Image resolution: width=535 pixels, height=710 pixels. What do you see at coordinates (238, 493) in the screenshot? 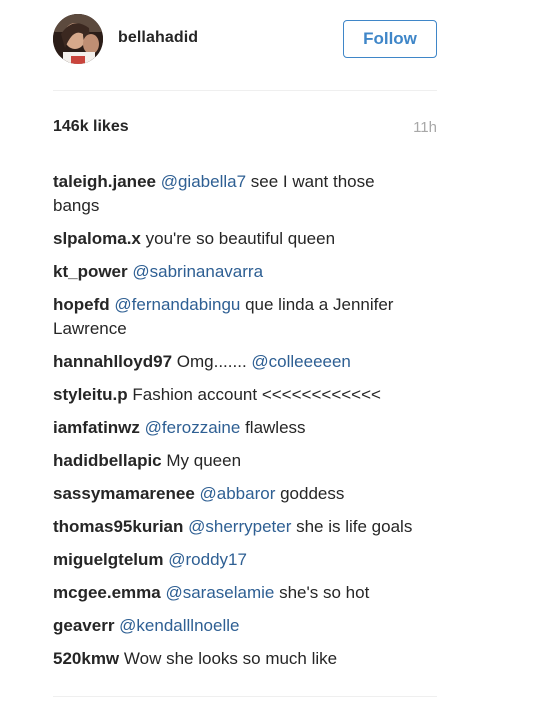
I see `comment-mention: @abbaror` at bounding box center [238, 493].